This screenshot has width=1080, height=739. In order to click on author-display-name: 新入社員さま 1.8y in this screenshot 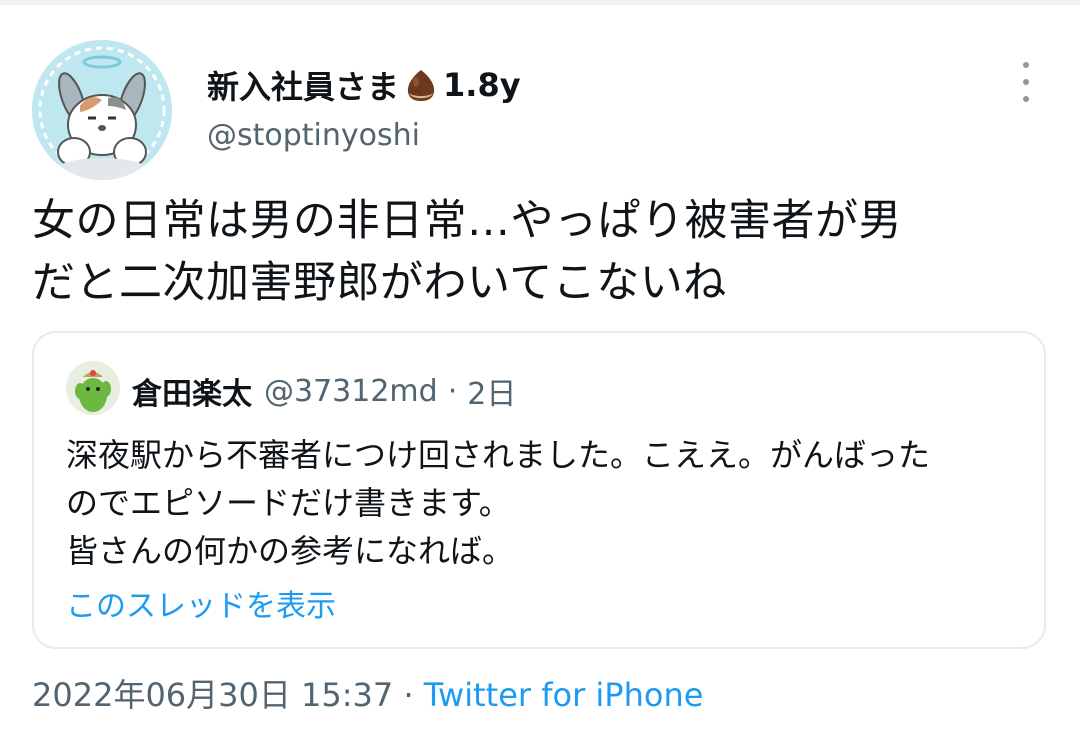, I will do `click(364, 85)`.